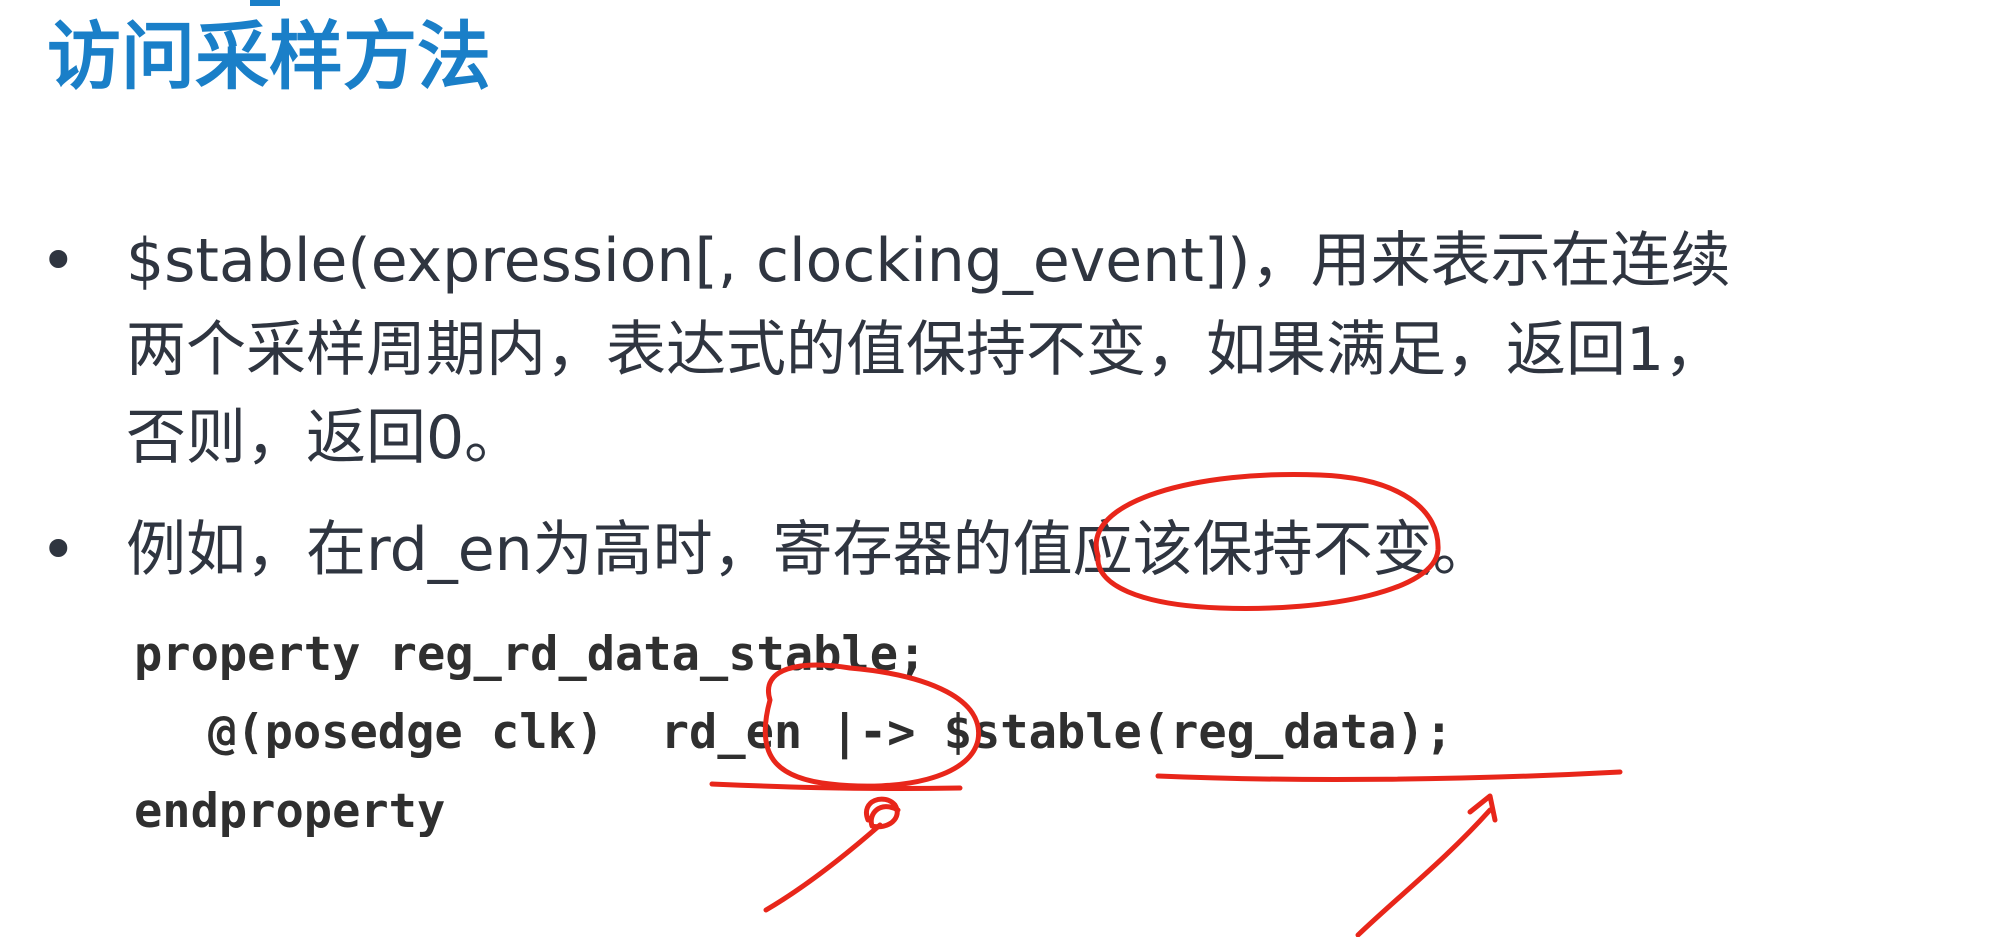 This screenshot has width=2004, height=937. What do you see at coordinates (809, 550) in the screenshot?
I see `bullet-2-line-1: 例如，在rd_en为高时，寄存器的值应该保持不变。` at bounding box center [809, 550].